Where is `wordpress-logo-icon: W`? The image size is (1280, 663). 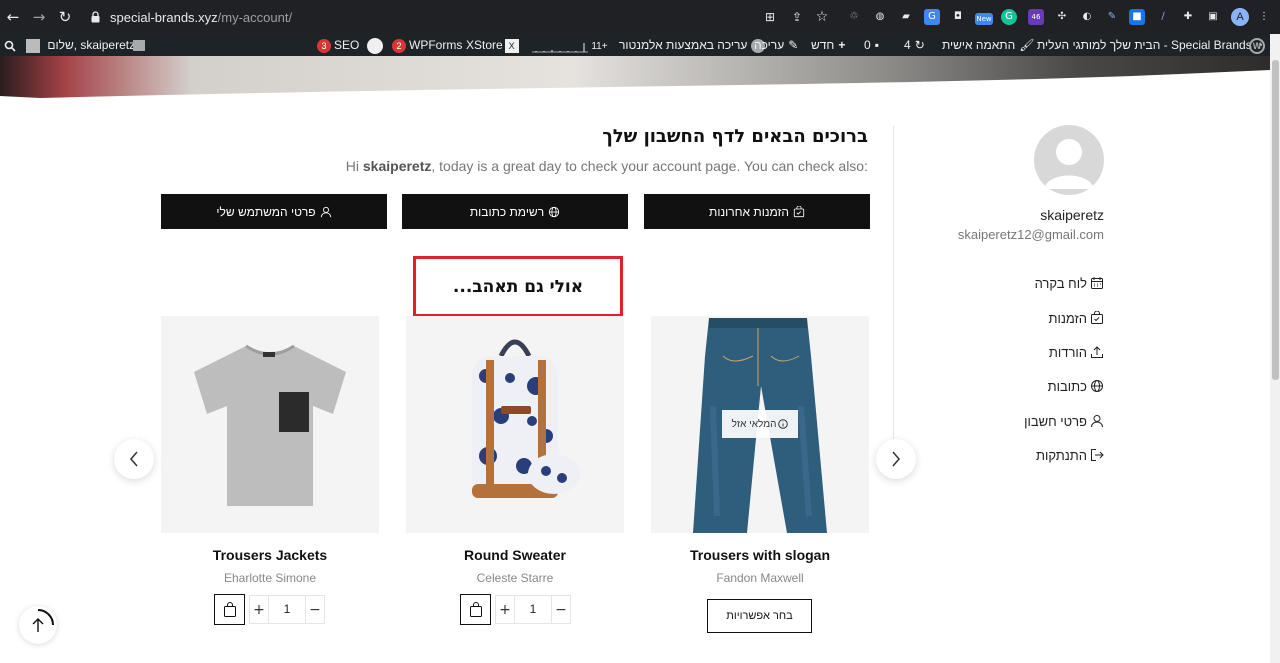 wordpress-logo-icon: W is located at coordinates (1257, 45).